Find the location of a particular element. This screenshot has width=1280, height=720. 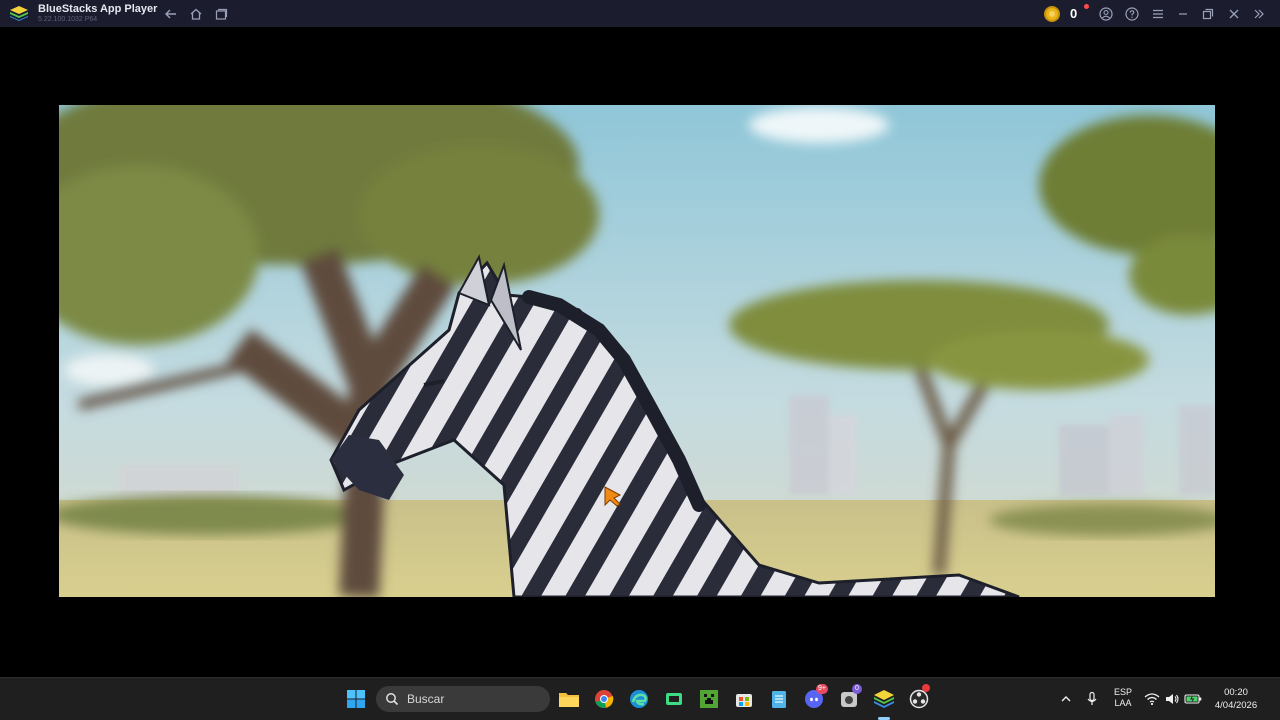

edge-icon is located at coordinates (639, 699).